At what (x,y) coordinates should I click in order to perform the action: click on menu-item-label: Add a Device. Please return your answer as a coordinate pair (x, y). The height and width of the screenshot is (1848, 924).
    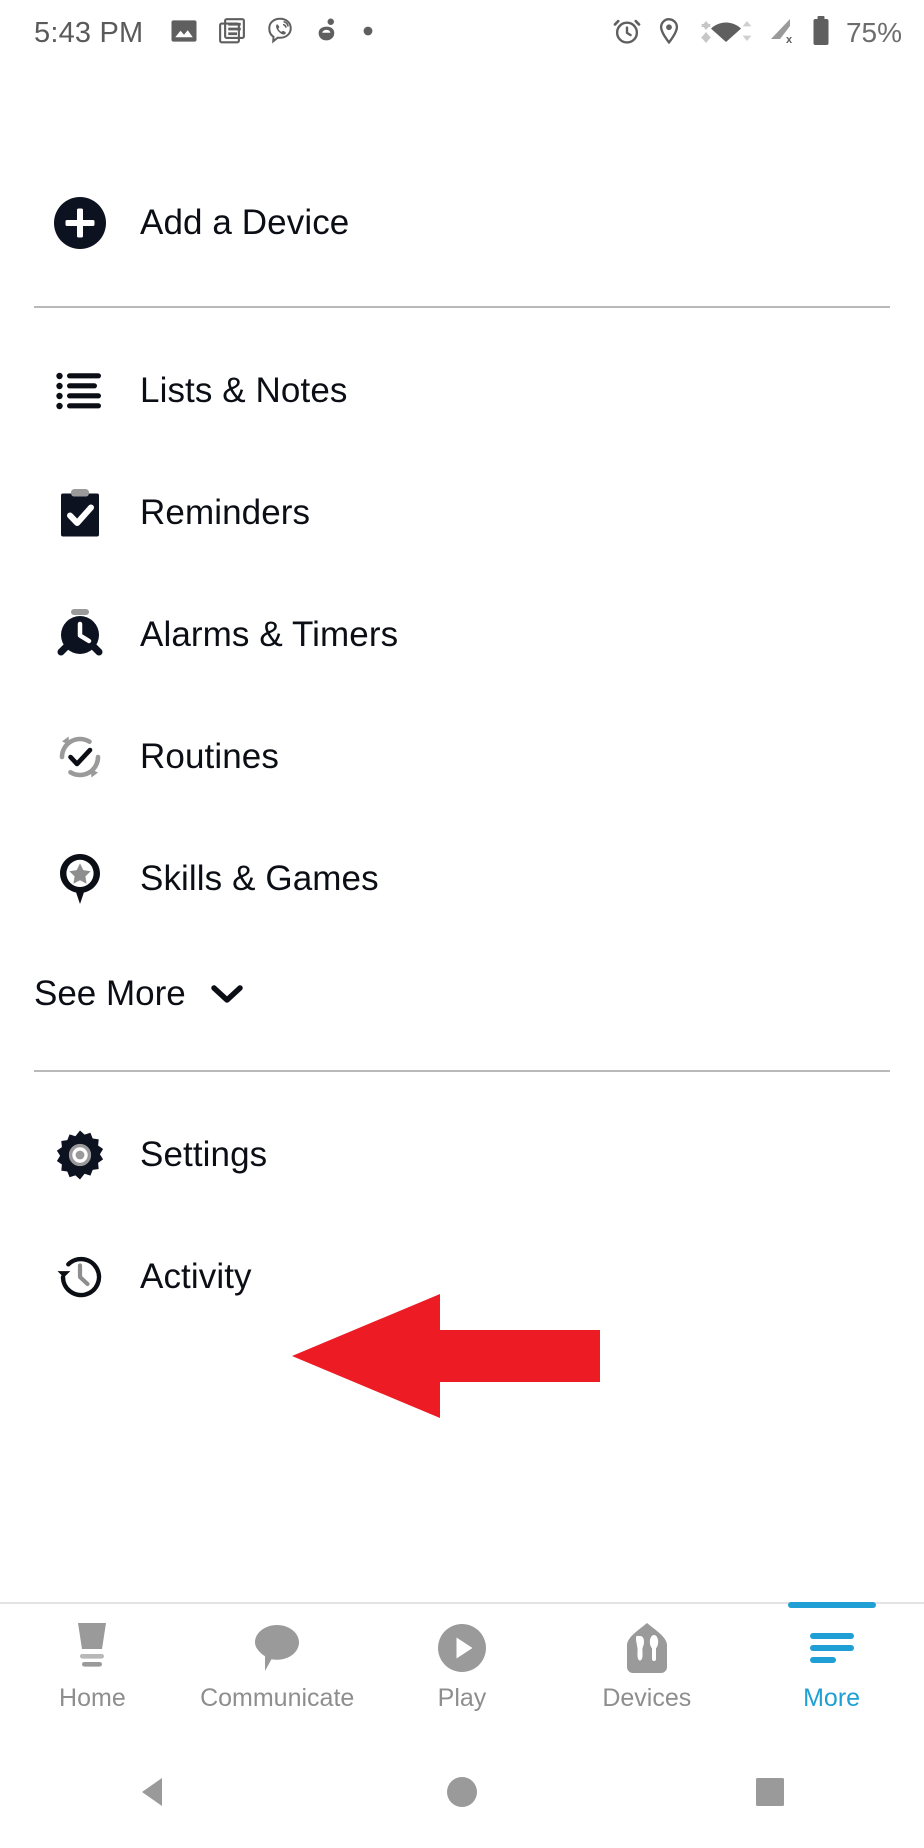
    Looking at the image, I should click on (245, 222).